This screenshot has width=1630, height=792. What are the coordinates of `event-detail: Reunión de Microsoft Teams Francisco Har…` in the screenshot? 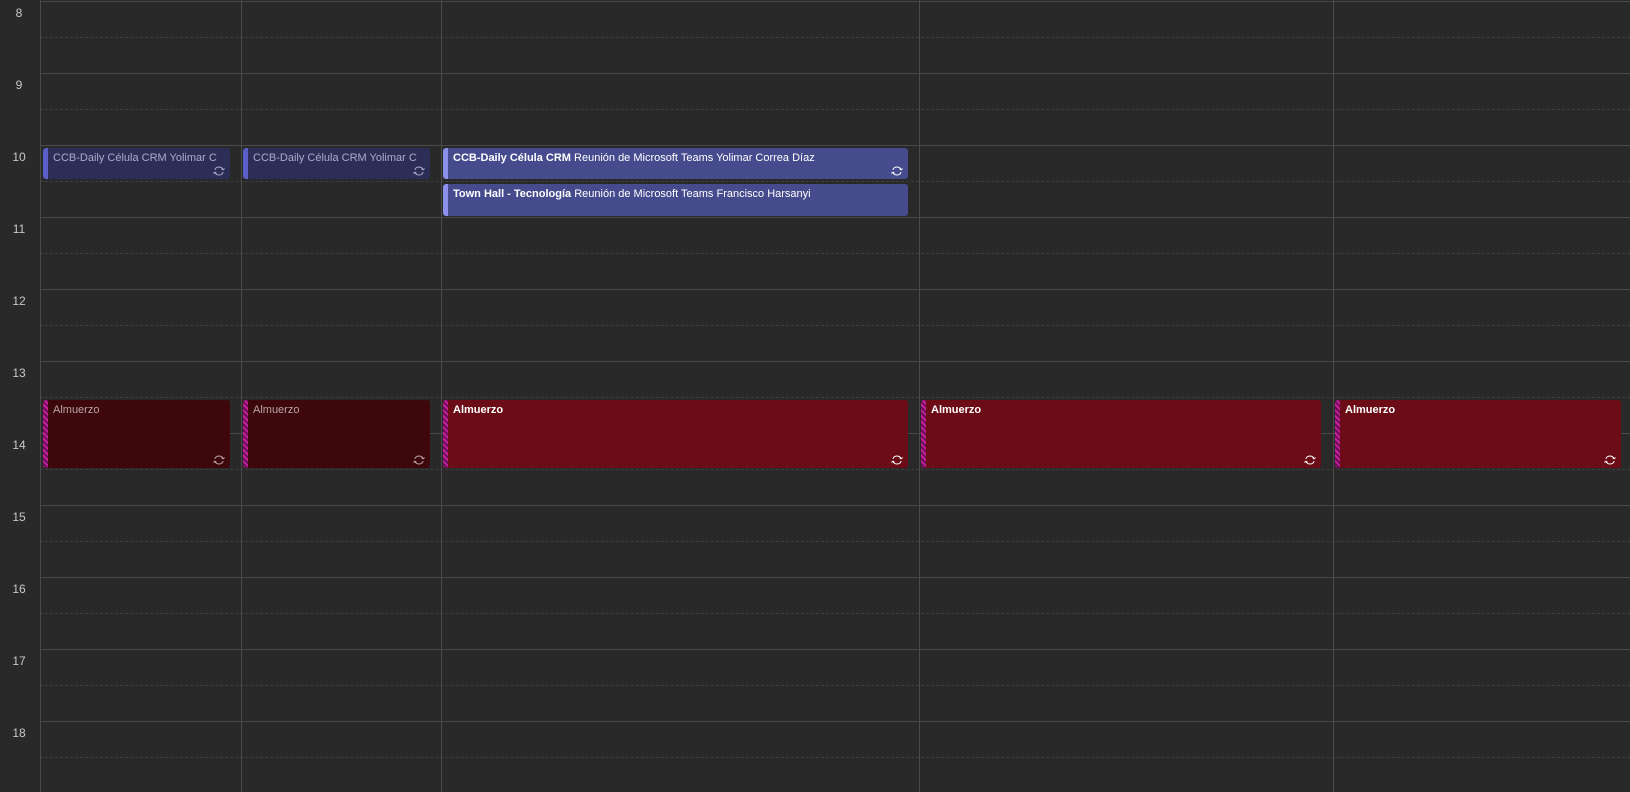 It's located at (692, 194).